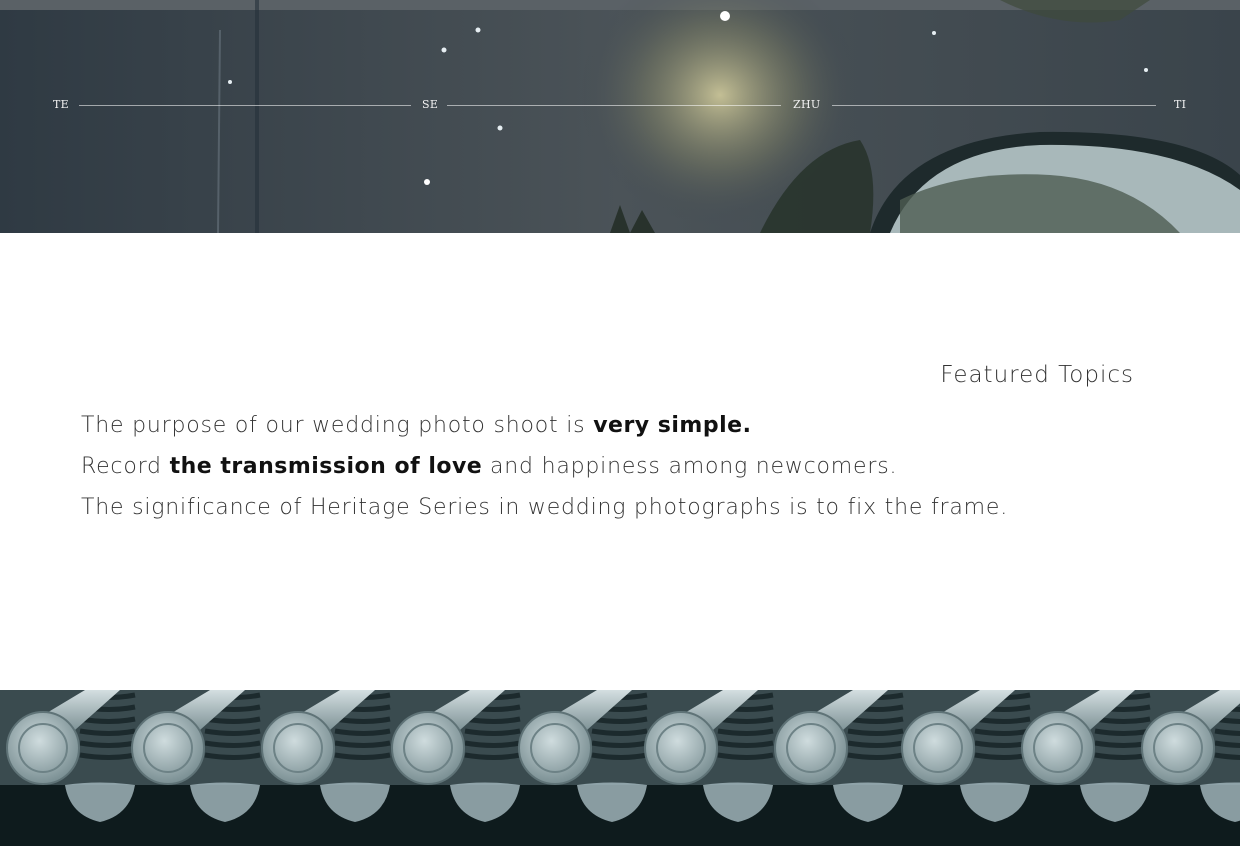  I want to click on step-zhu: ZHU, so click(806, 104).